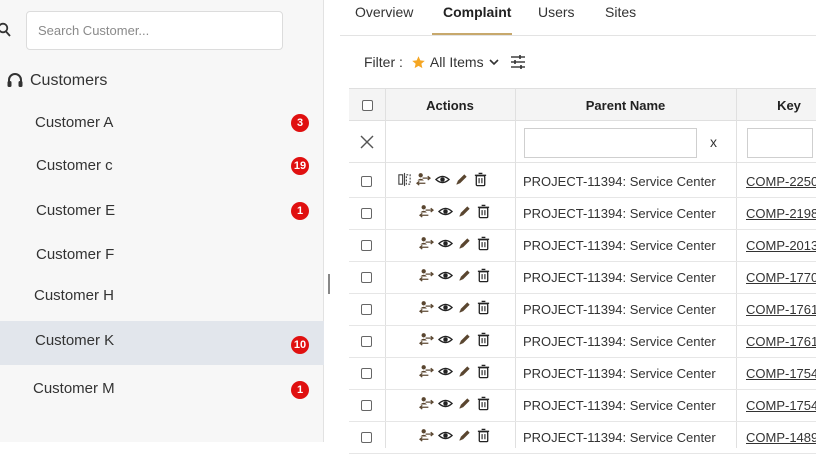 The height and width of the screenshot is (454, 816). I want to click on sidebar-item-customer-c: Customer c 19, so click(162, 166).